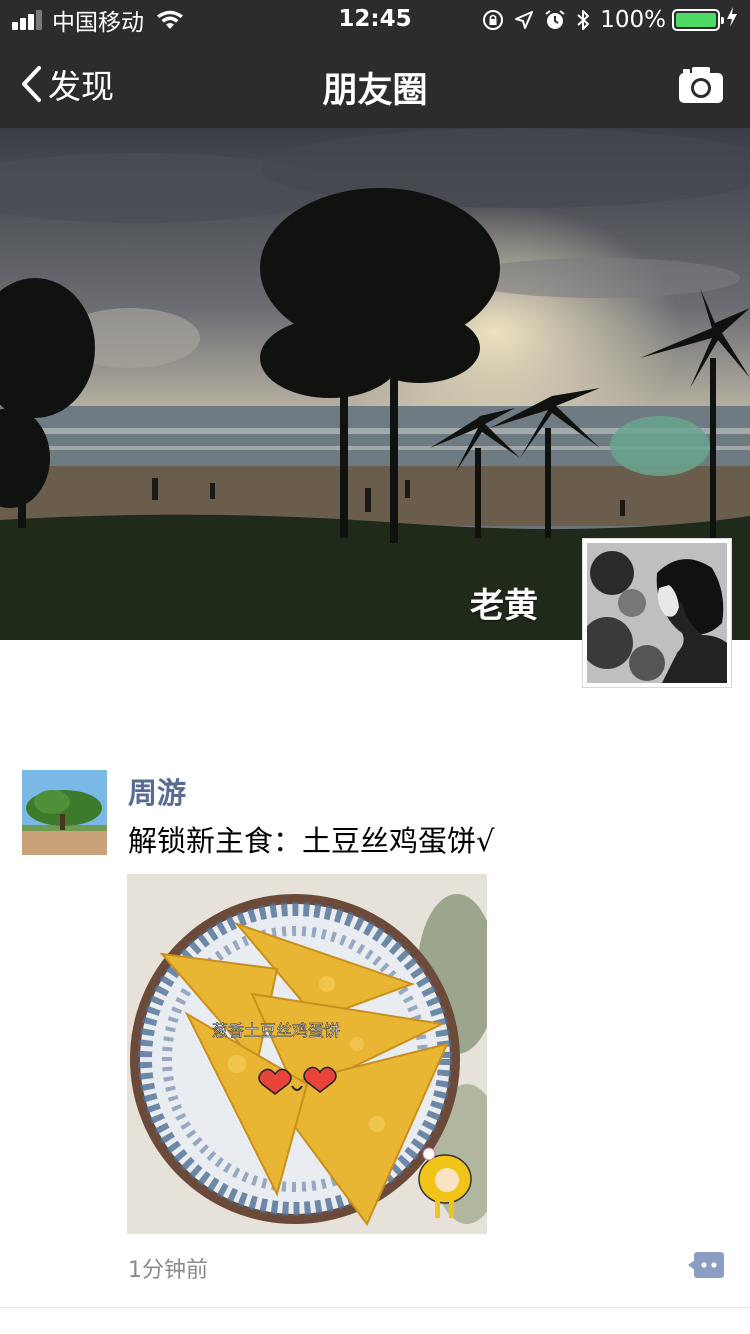 This screenshot has height=1334, width=750. Describe the element at coordinates (633, 20) in the screenshot. I see `battery-percent: 100%` at that location.